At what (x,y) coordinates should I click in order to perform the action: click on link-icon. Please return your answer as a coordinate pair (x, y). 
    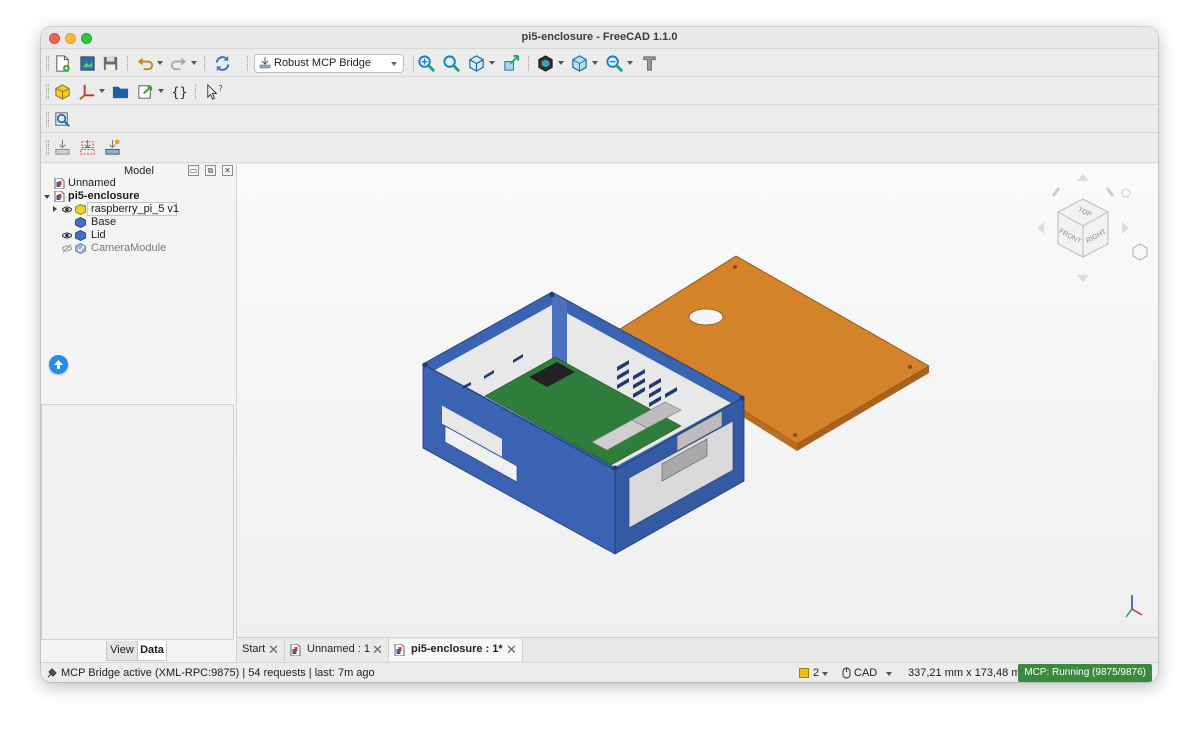
    Looking at the image, I should click on (145, 91).